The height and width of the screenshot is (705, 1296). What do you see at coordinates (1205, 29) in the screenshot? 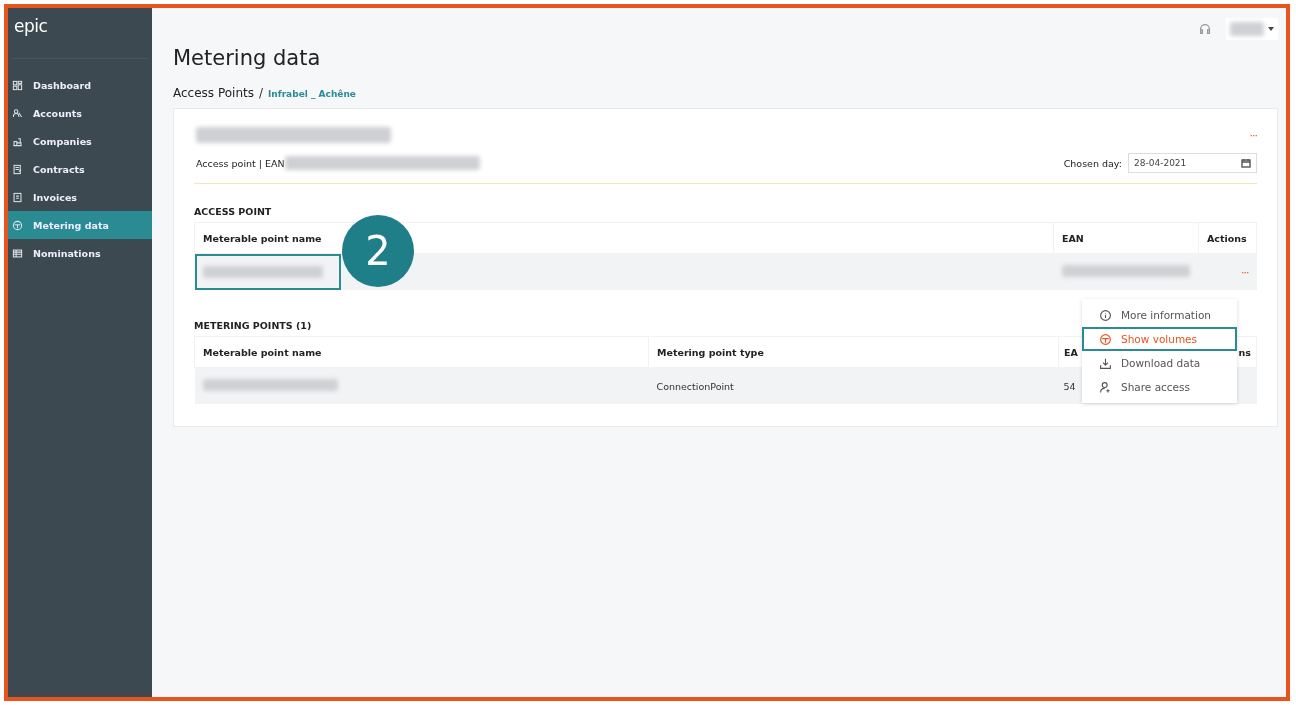
I see `headset-icon` at bounding box center [1205, 29].